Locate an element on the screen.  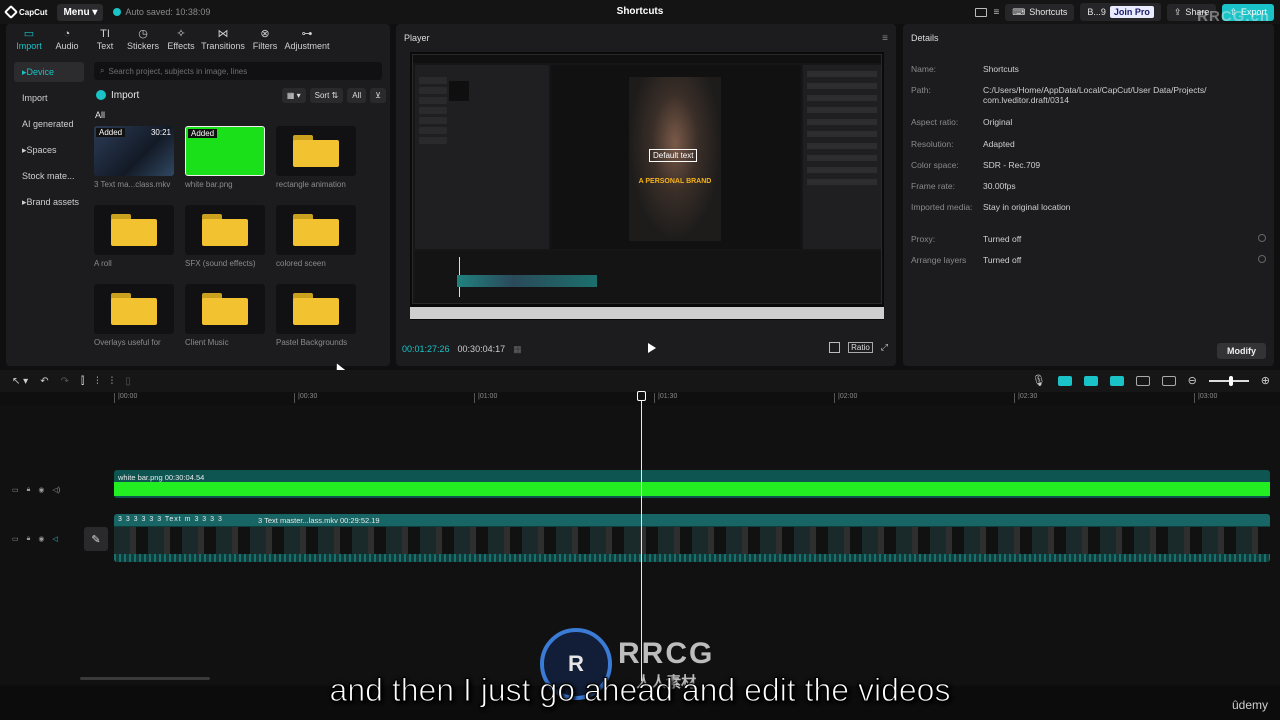
sidebar-item-spaces: ▸ Spaces is located at coordinates (49, 150).